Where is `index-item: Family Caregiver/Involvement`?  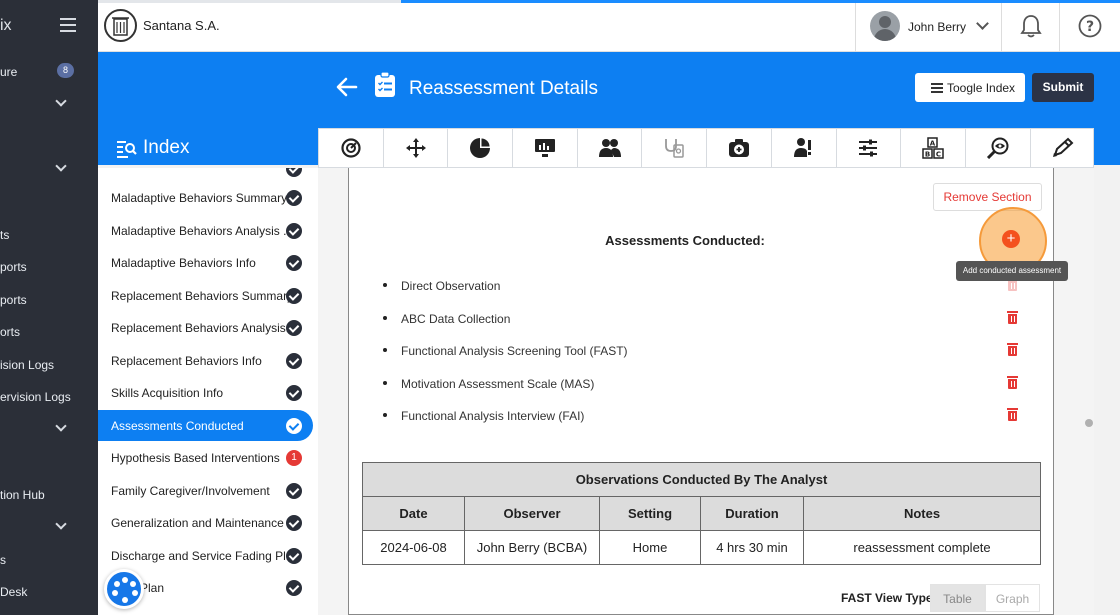
index-item: Family Caregiver/Involvement is located at coordinates (205, 490).